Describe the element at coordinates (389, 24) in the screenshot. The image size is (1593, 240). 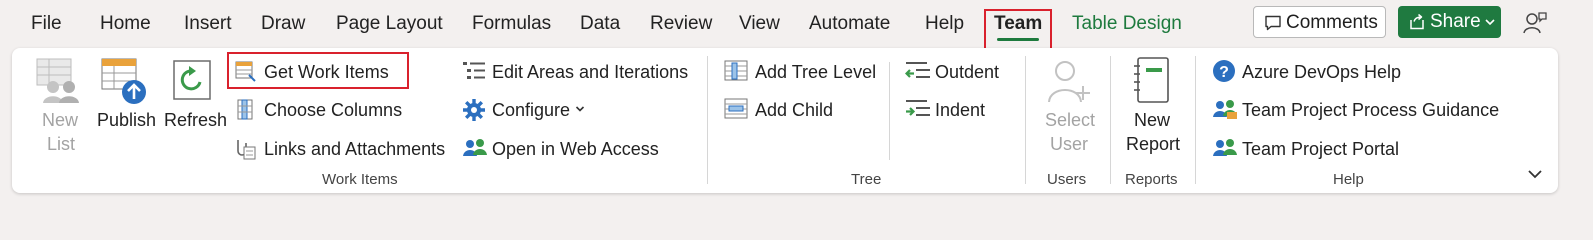
I see `tab-page-layout: Page Layout` at that location.